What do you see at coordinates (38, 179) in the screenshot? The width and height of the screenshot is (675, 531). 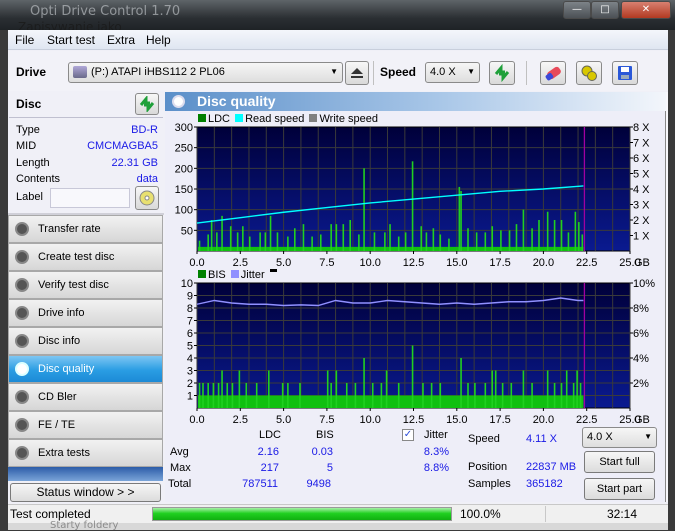 I see `disc-contents-label: Contents` at bounding box center [38, 179].